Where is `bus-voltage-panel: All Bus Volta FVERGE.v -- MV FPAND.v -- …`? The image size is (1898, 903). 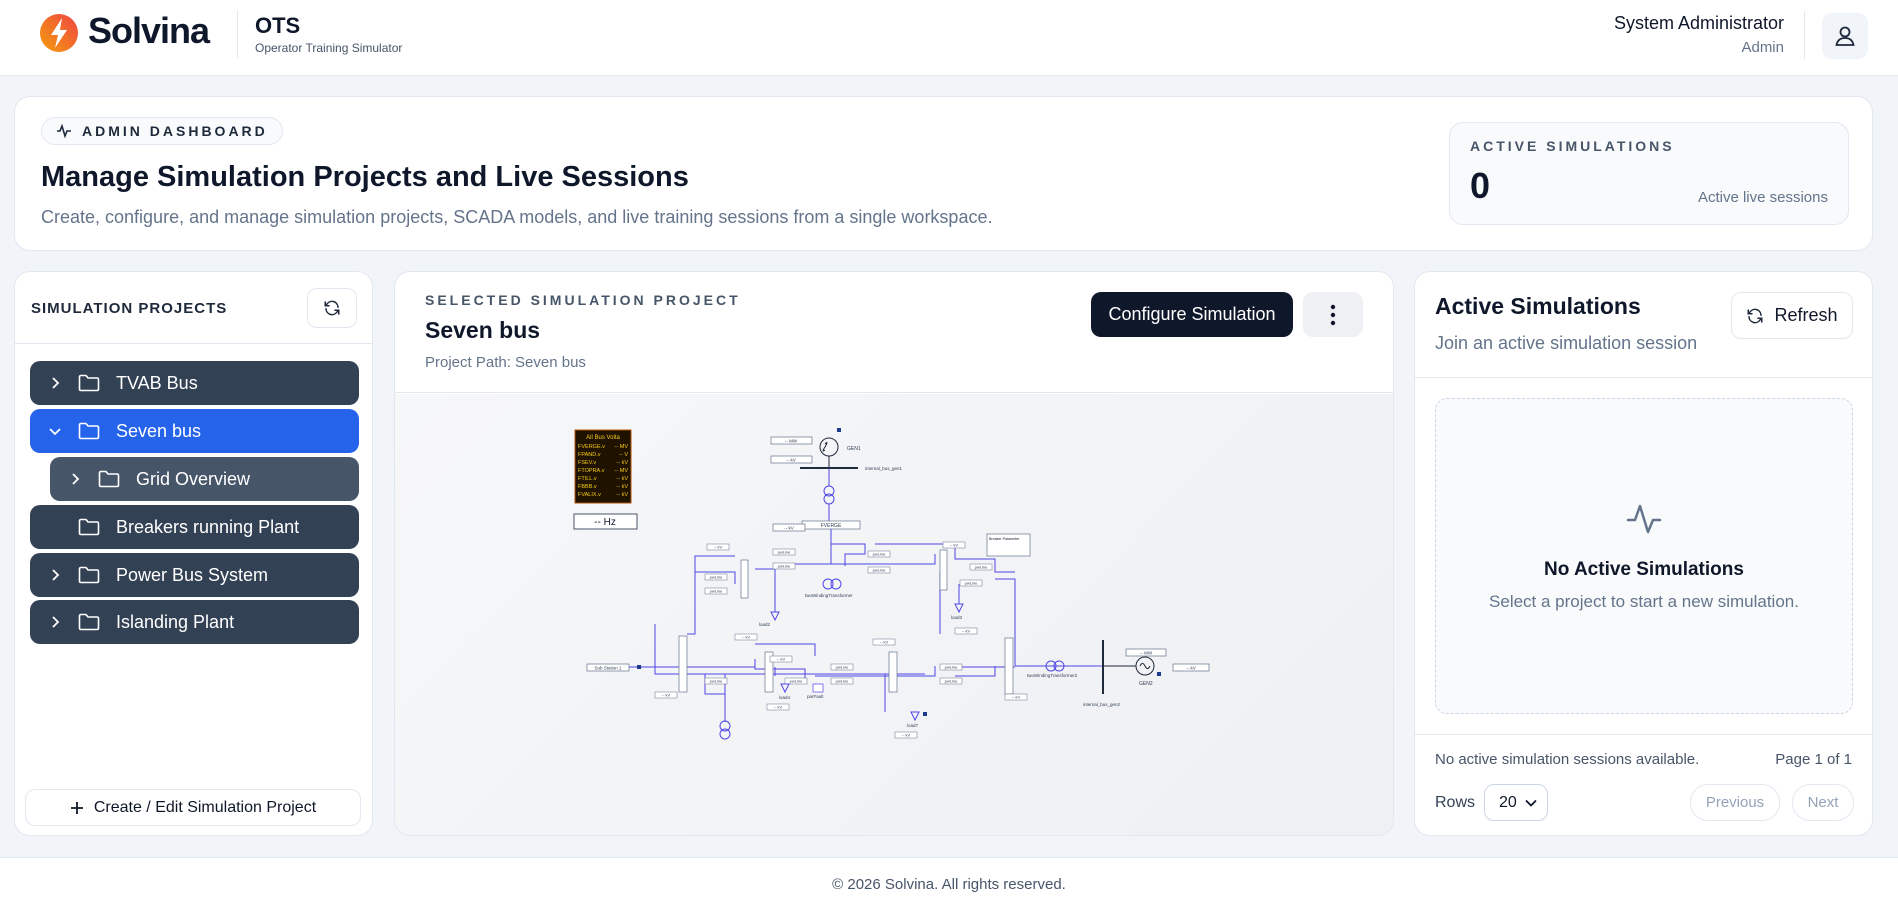
bus-voltage-panel: All Bus Volta FVERGE.v -- MV FPAND.v -- … is located at coordinates (603, 466).